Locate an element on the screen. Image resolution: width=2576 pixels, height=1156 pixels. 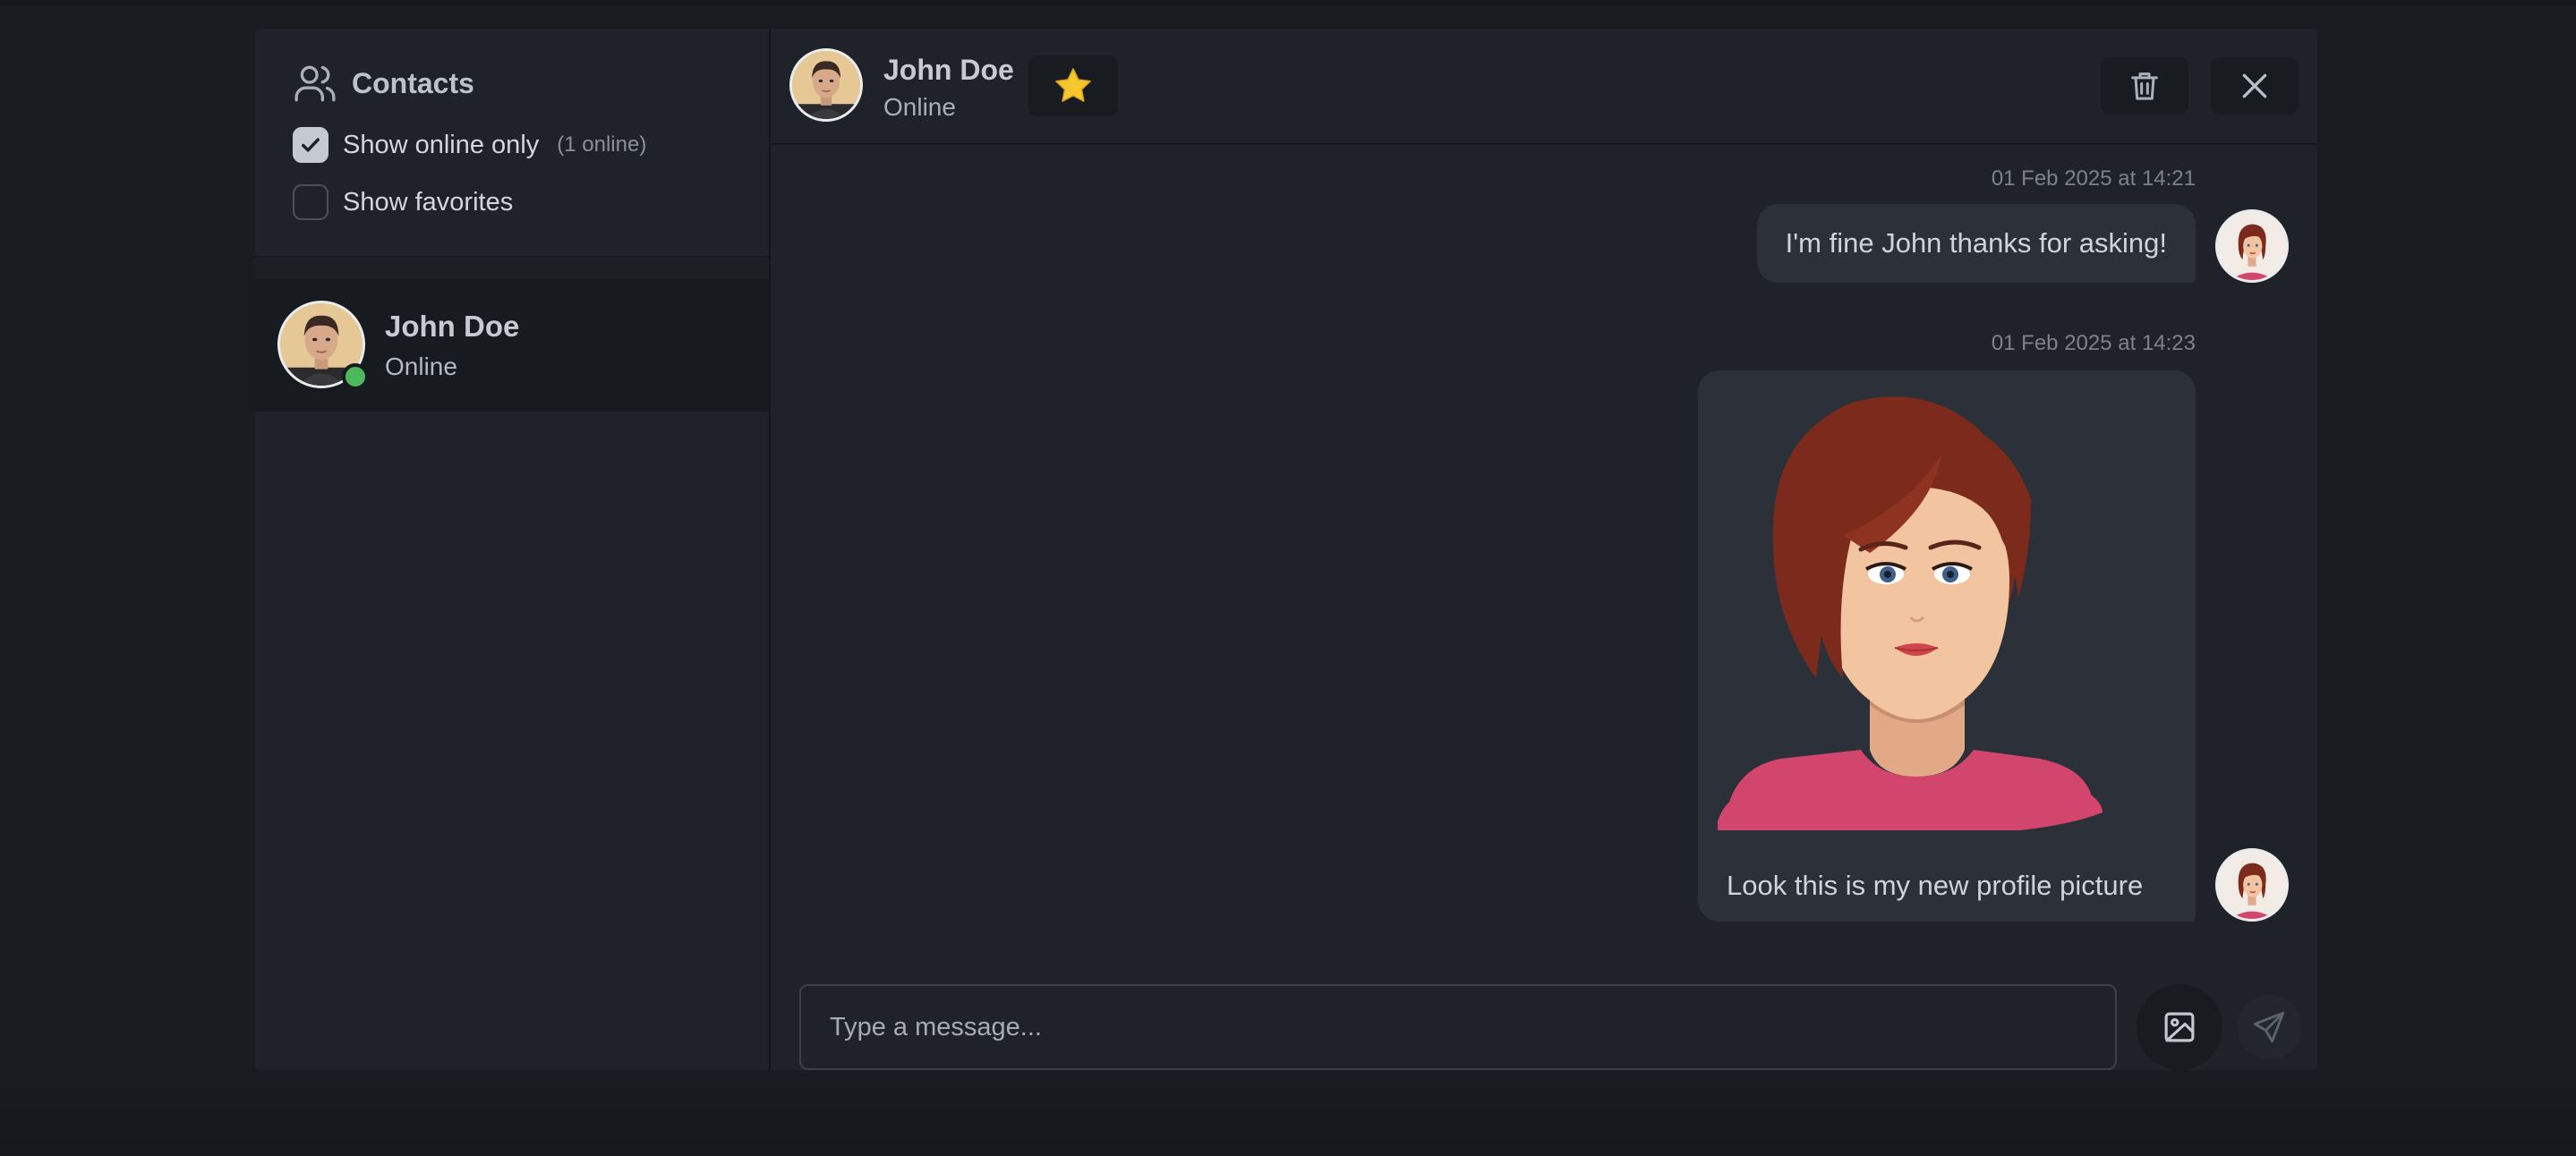
profile-picture-attachment is located at coordinates (1947, 610).